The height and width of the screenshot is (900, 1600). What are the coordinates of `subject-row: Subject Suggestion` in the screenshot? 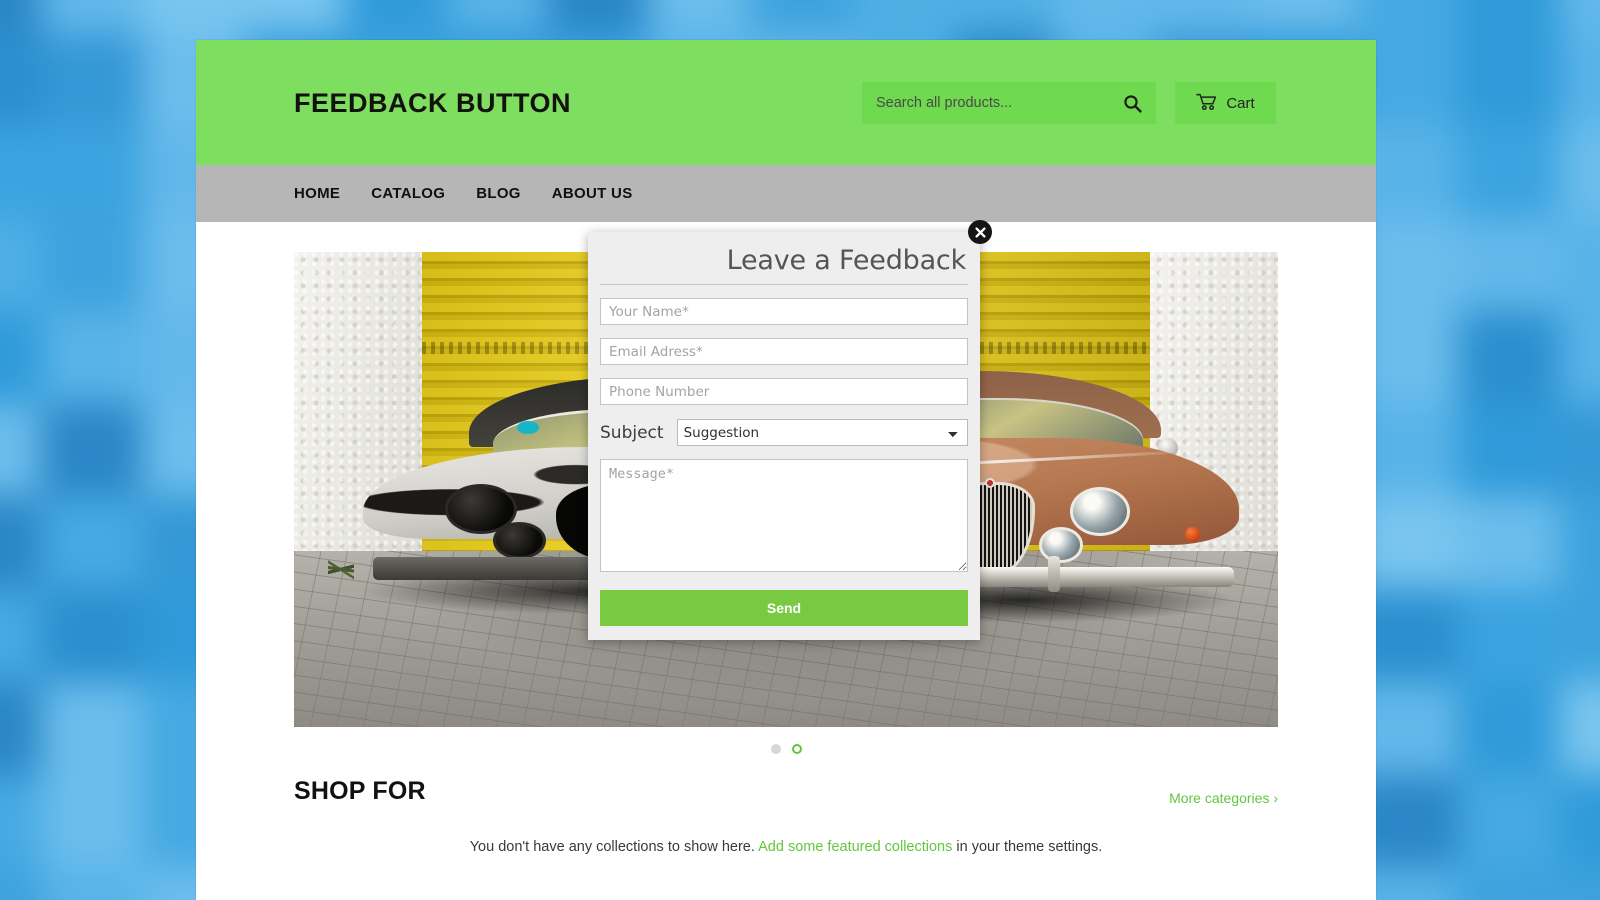 It's located at (784, 432).